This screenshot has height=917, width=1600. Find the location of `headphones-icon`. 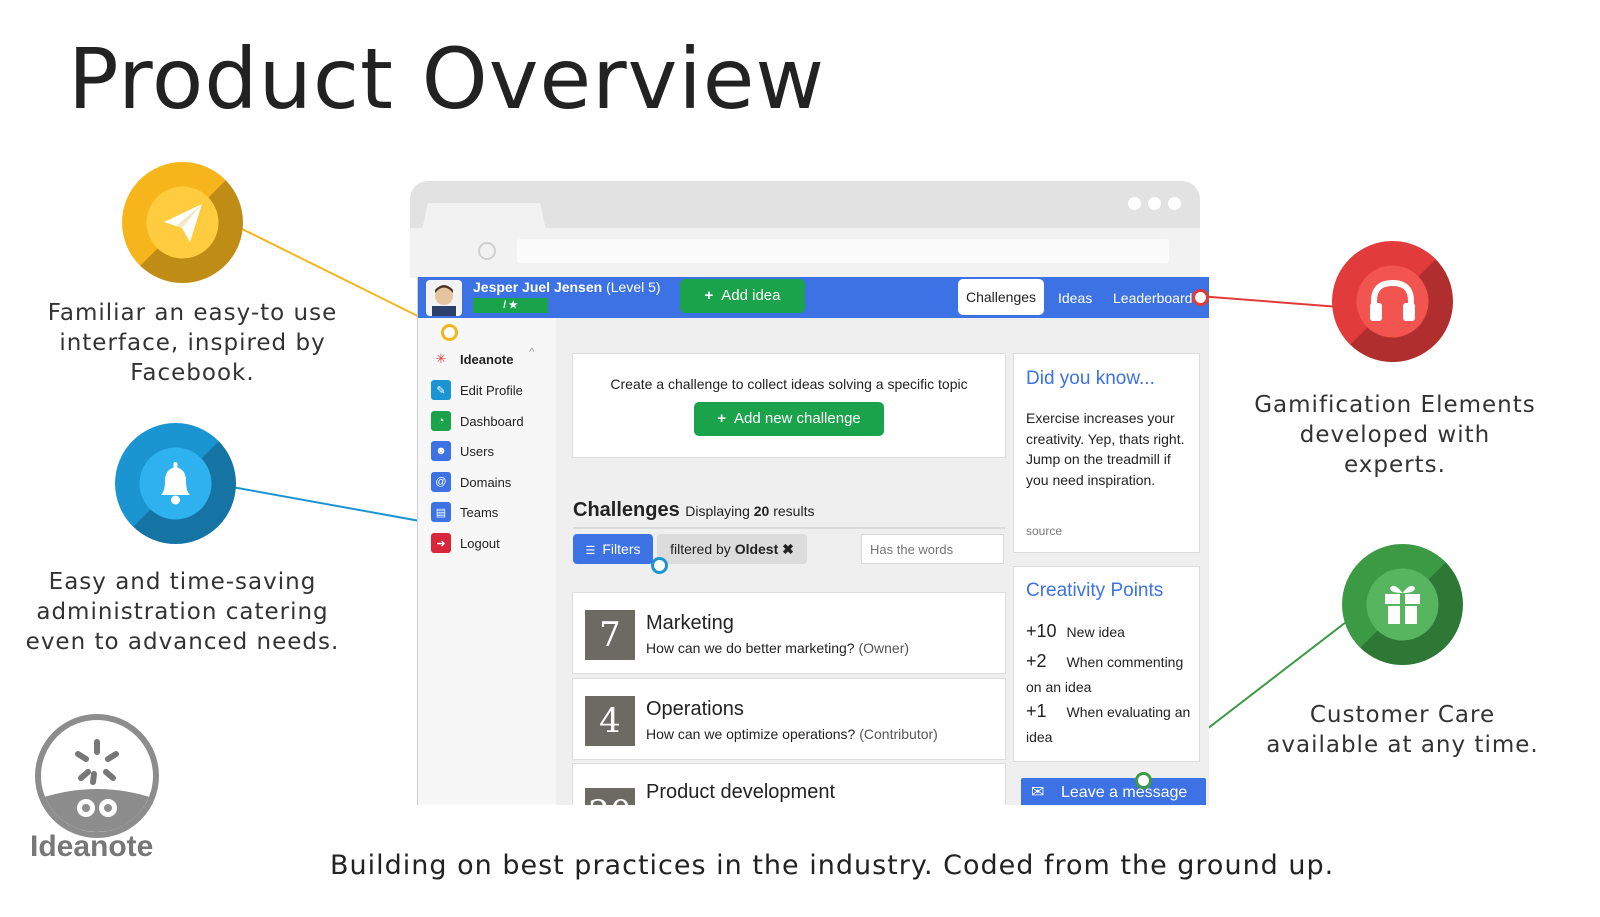

headphones-icon is located at coordinates (1392, 301).